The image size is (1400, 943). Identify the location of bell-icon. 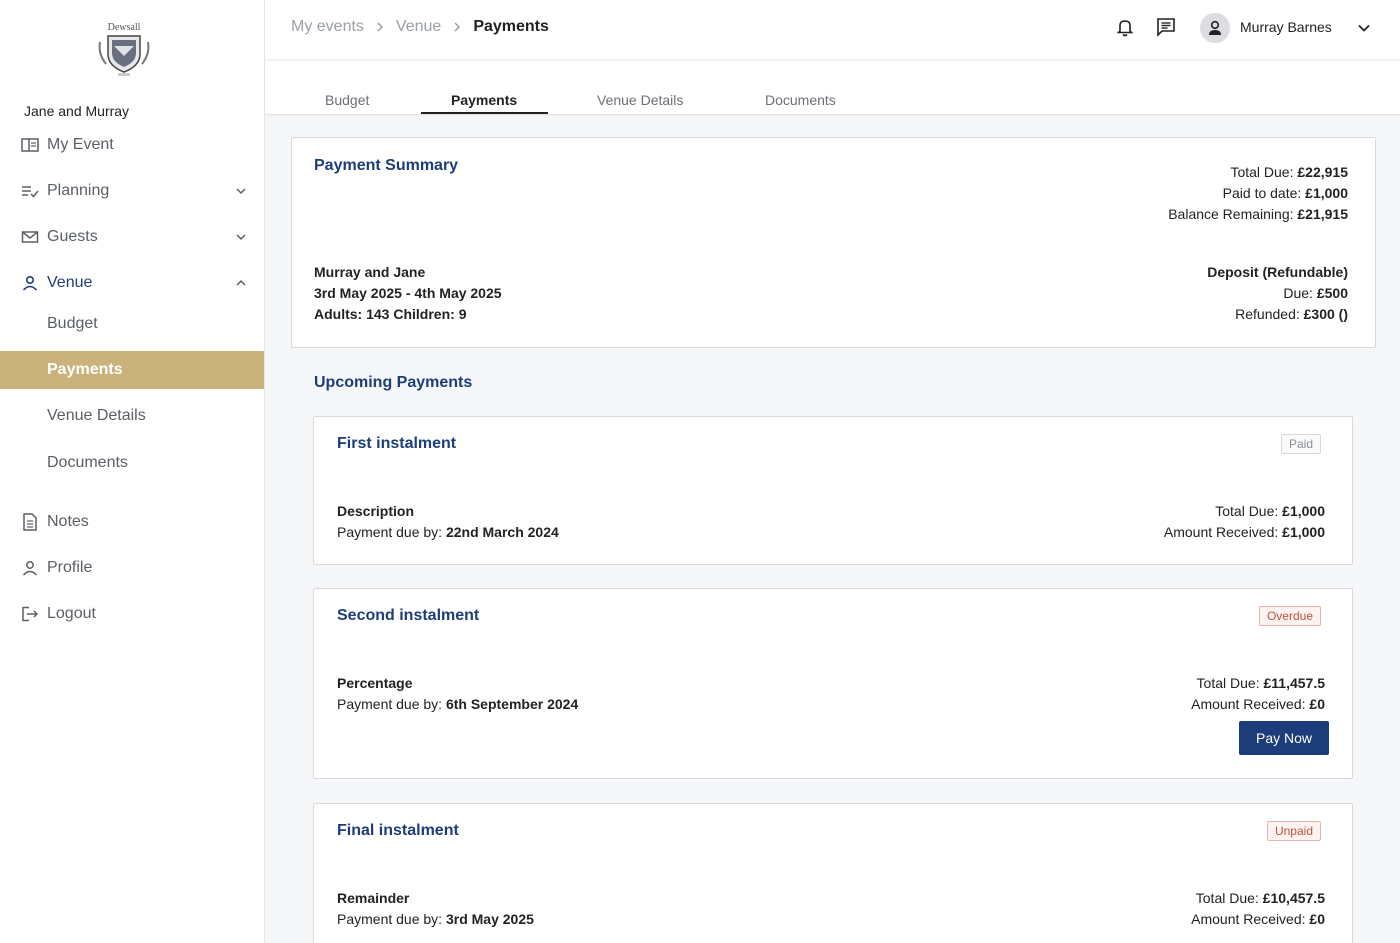
(1125, 27).